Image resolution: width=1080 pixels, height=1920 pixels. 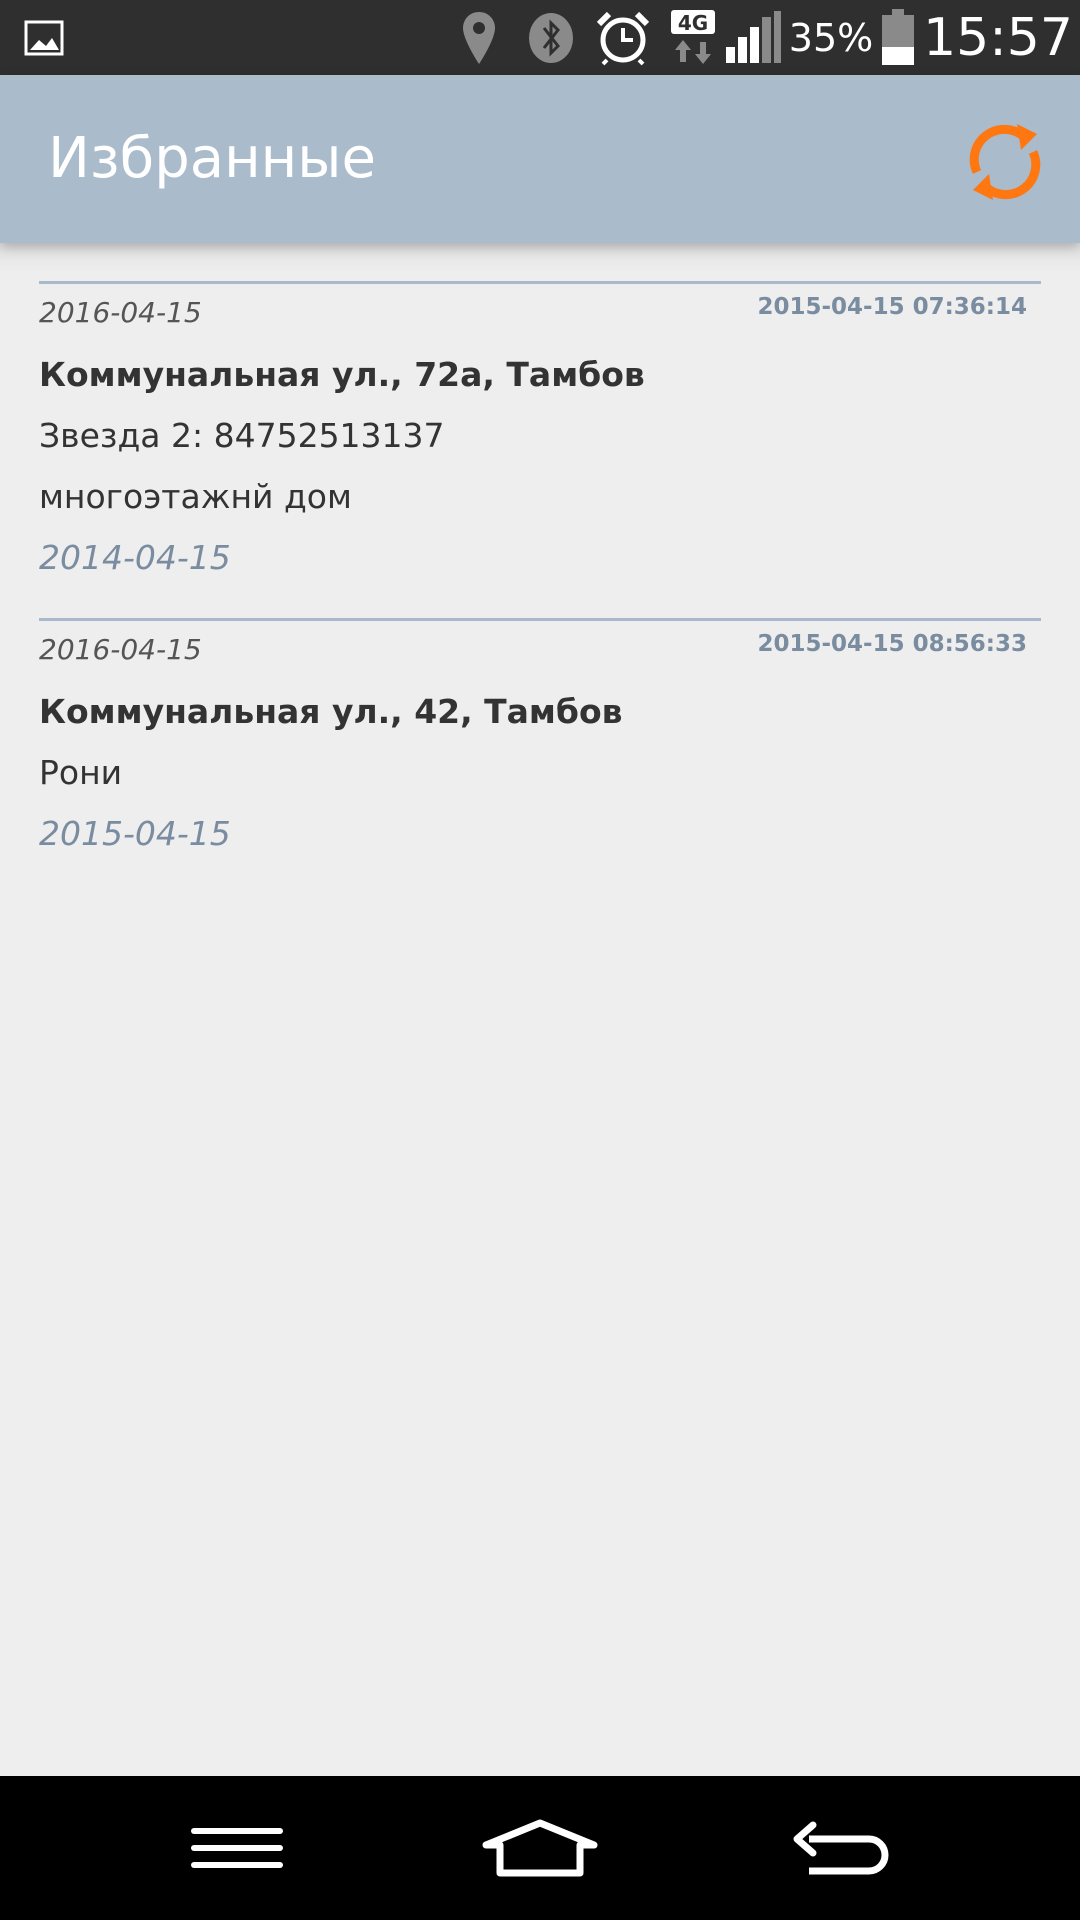 What do you see at coordinates (242, 435) in the screenshot?
I see `item-line: Звезда 2: 84752513137` at bounding box center [242, 435].